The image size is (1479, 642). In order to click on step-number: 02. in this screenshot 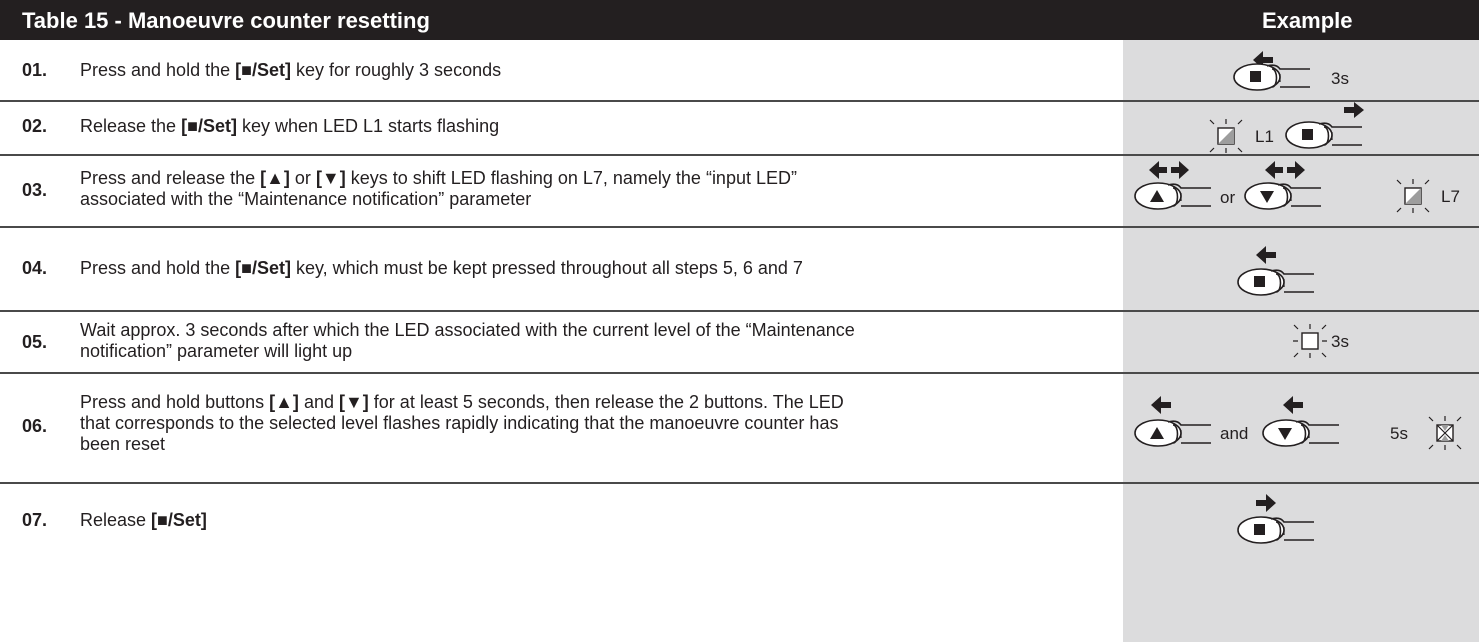, I will do `click(35, 126)`.